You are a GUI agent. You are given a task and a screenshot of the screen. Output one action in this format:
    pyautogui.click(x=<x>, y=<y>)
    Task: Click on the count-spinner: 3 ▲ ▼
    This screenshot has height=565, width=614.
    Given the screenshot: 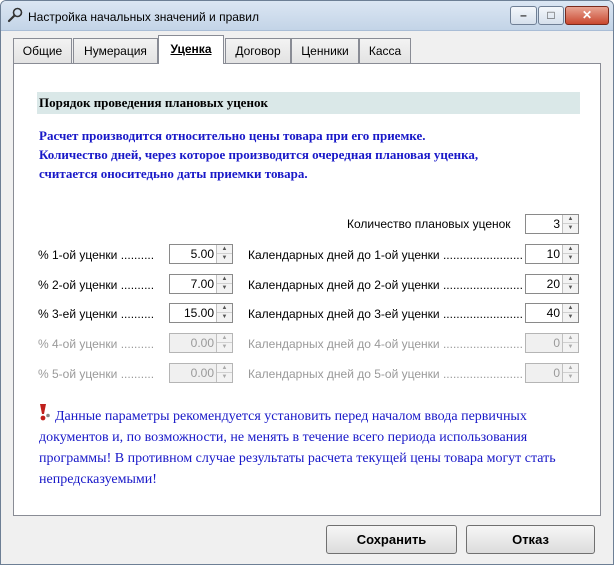 What is the action you would take?
    pyautogui.click(x=552, y=224)
    